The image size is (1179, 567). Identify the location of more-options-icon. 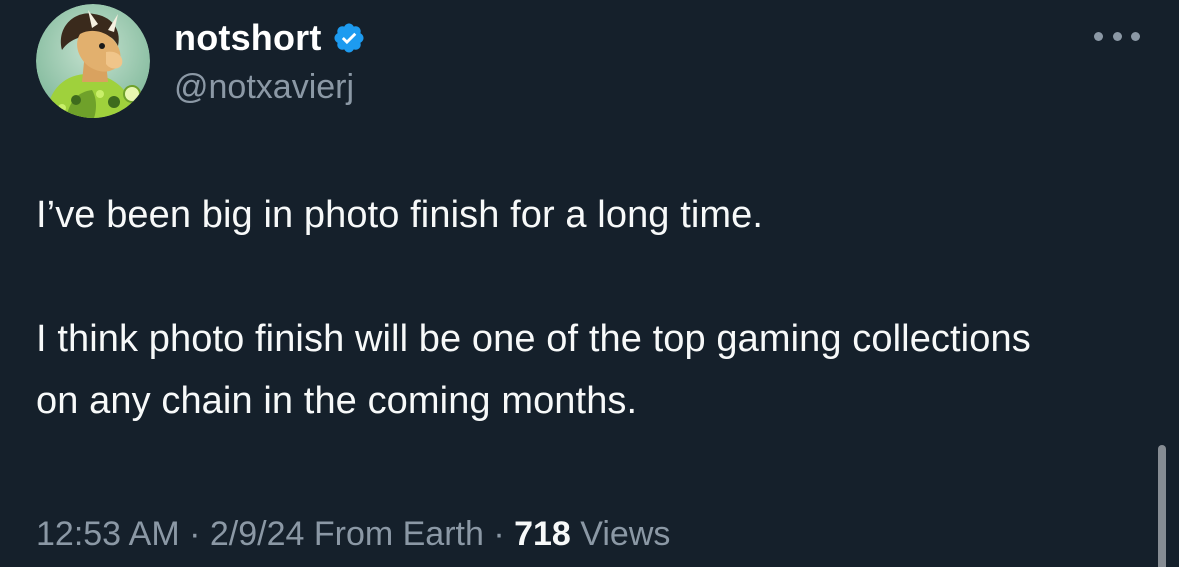
(1117, 36).